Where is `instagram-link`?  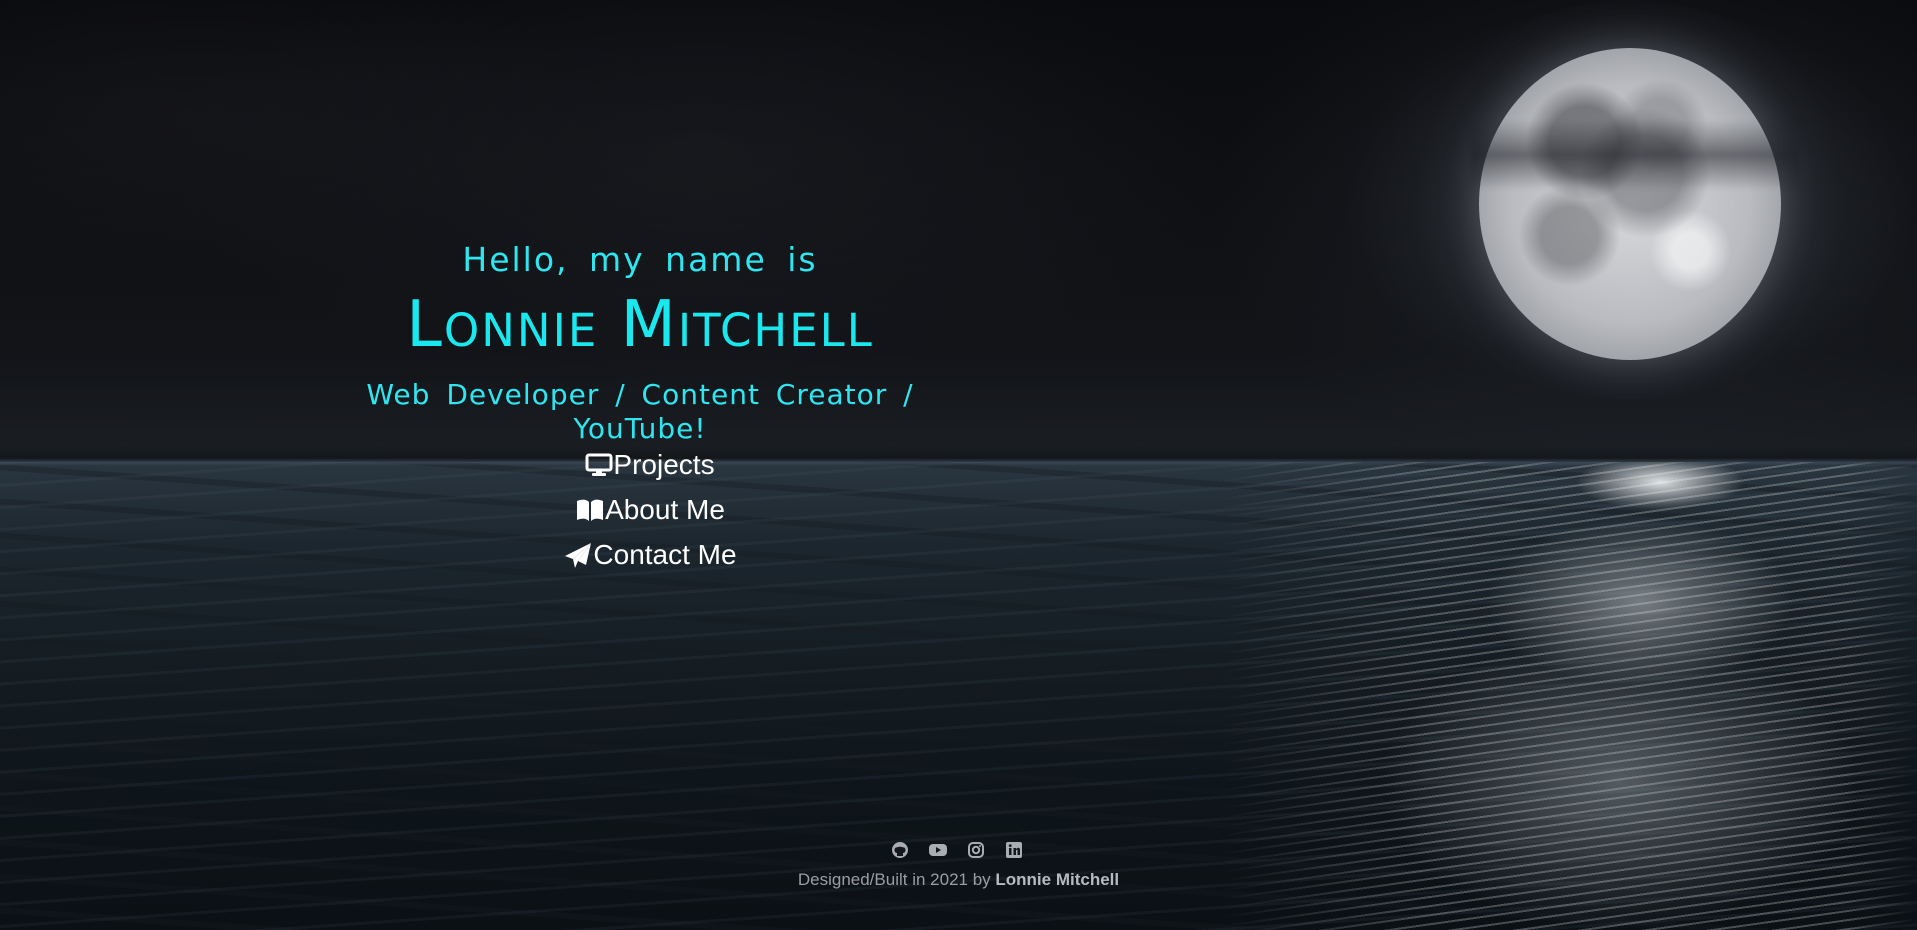
instagram-link is located at coordinates (976, 852).